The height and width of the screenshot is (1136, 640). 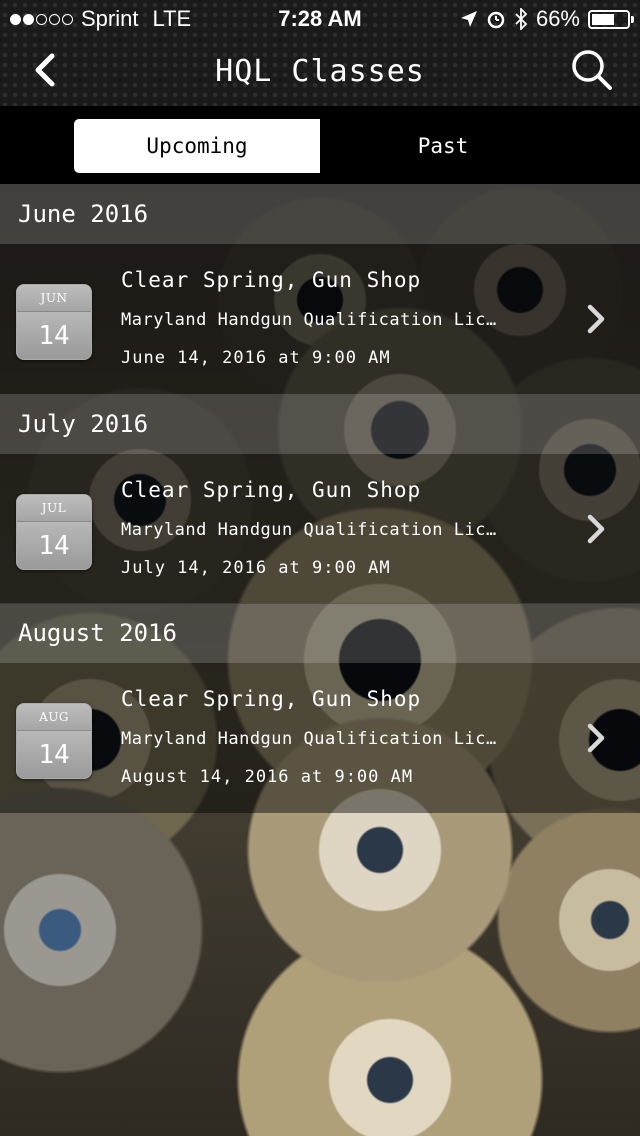 What do you see at coordinates (320, 633) in the screenshot?
I see `section-header: August 2016` at bounding box center [320, 633].